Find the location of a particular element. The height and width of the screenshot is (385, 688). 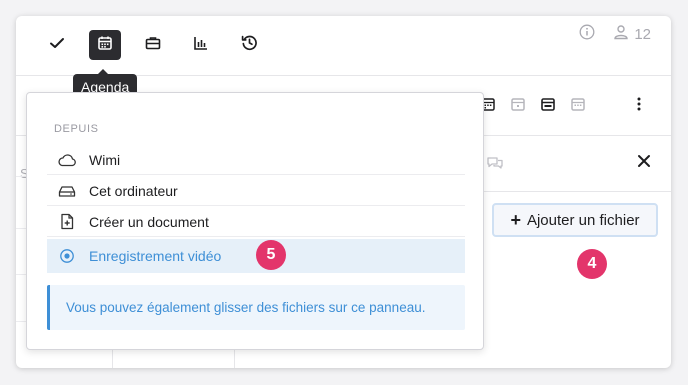

new-document-icon is located at coordinates (67, 221).